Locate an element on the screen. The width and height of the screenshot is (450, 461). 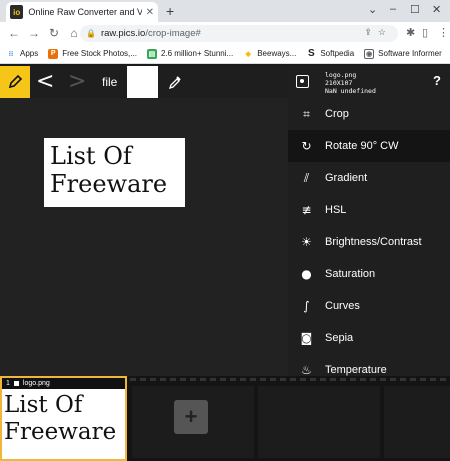
thumbnail-image: List Of Freeware is located at coordinates (60, 419).